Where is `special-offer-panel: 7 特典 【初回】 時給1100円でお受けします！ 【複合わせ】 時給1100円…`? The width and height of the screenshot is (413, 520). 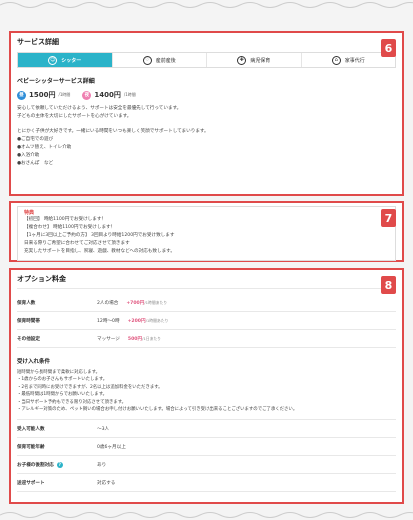 special-offer-panel: 7 特典 【初回】 時給1100円でお受けします！ 【複合わせ】 時給1100円… is located at coordinates (206, 231).